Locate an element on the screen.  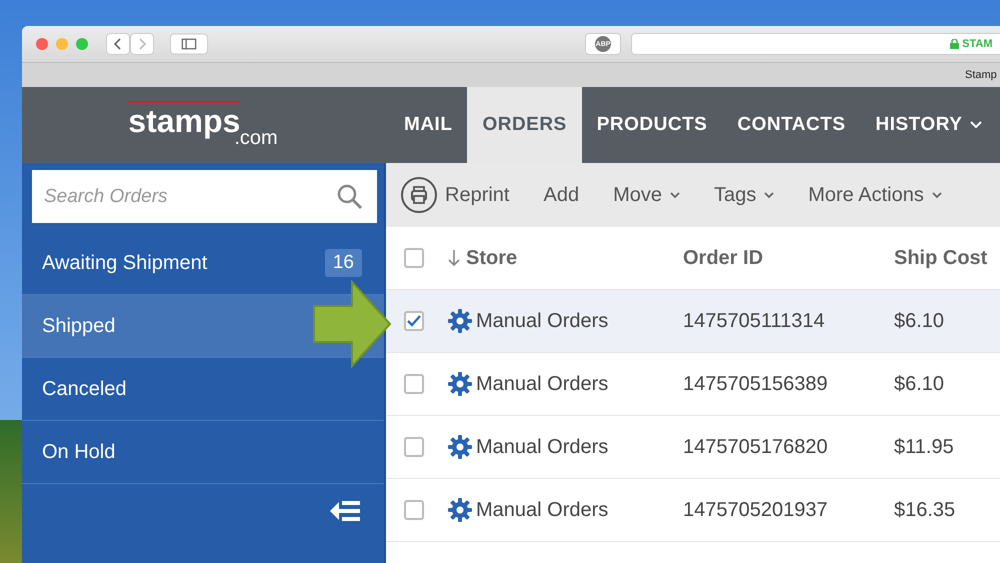
printer-icon is located at coordinates (419, 195).